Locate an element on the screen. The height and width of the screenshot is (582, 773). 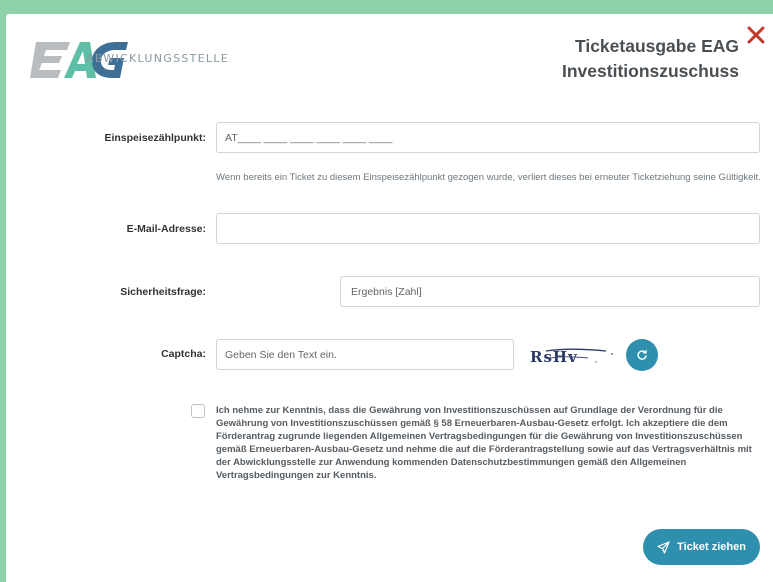
close-button is located at coordinates (756, 35).